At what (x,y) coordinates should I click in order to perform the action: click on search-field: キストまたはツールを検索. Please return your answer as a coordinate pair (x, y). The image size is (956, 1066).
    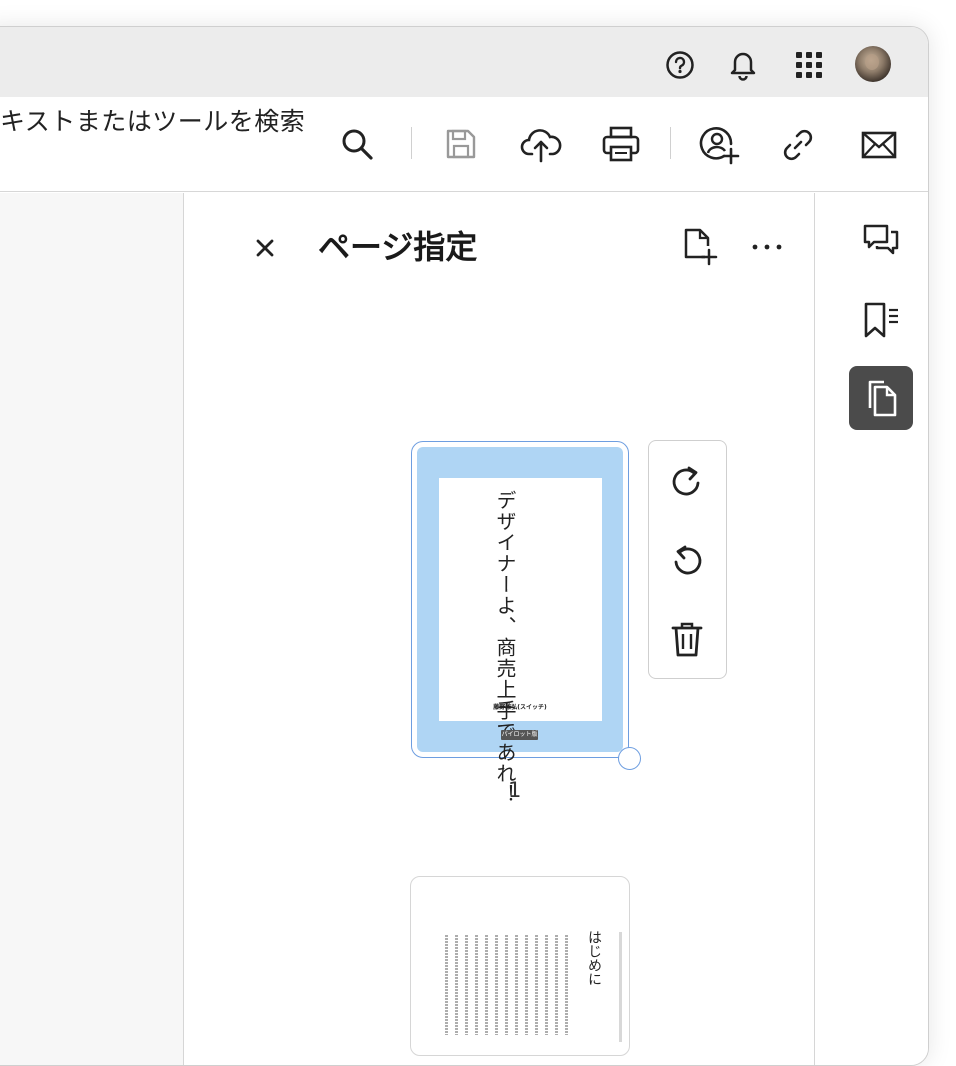
    Looking at the image, I should click on (152, 120).